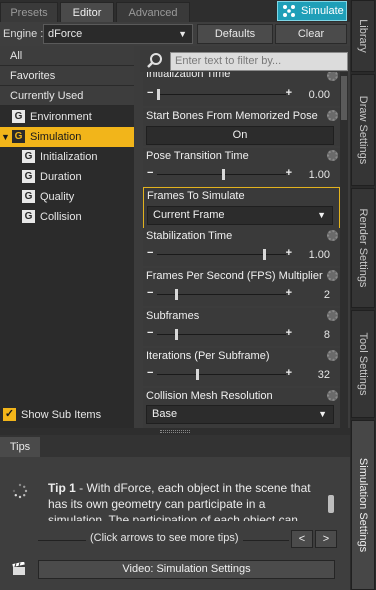  Describe the element at coordinates (319, 95) in the screenshot. I see `property-value: 0.00` at that location.